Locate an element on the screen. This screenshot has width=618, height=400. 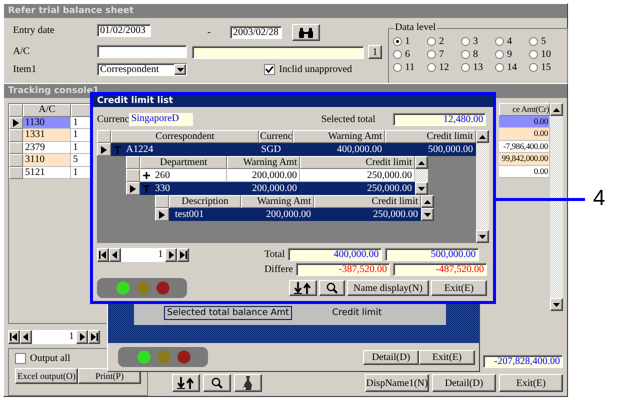
down-arrow-icon is located at coordinates (421, 188).